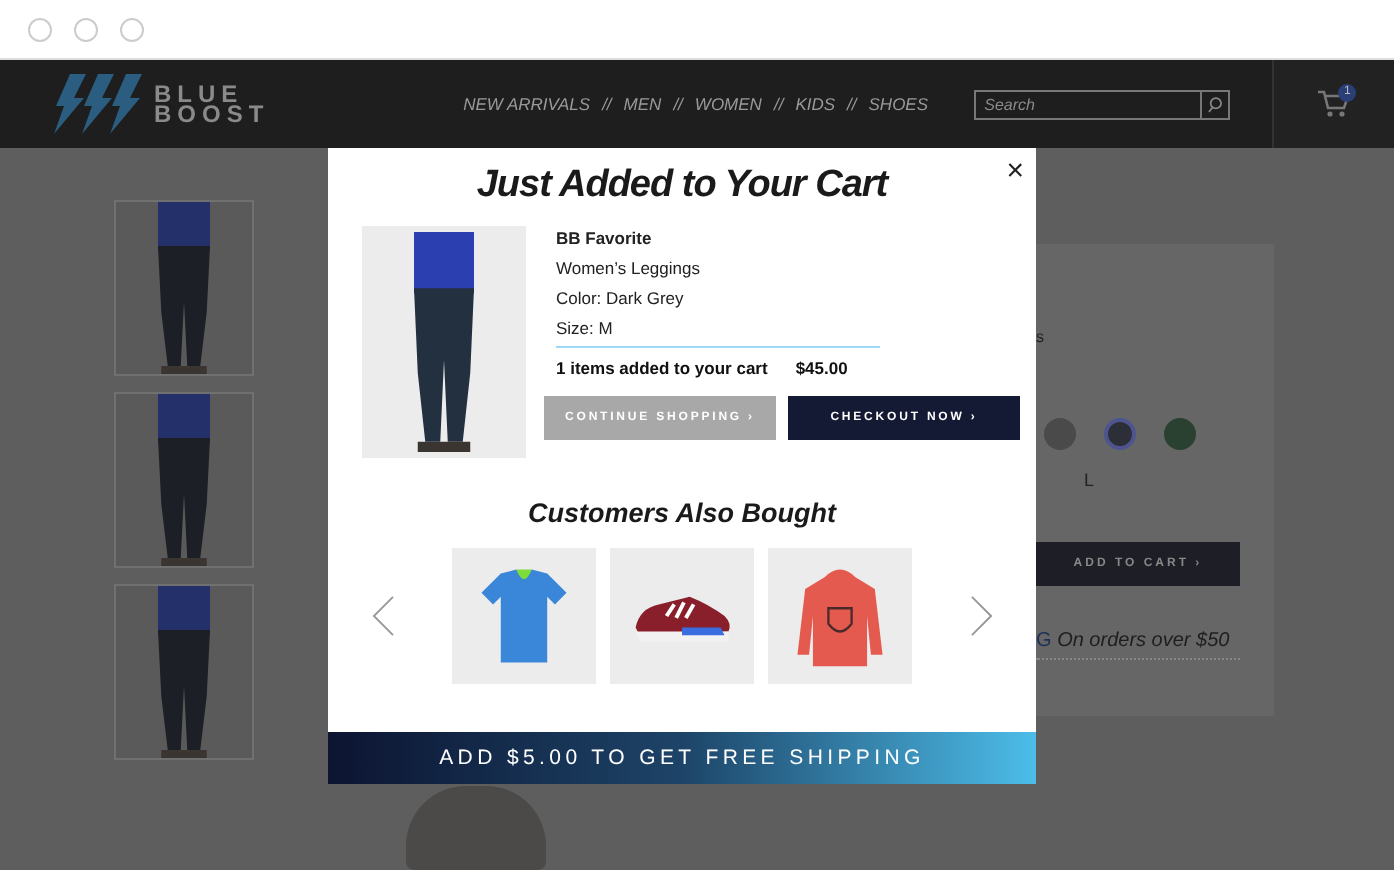  I want to click on free-shipping-banner: ADD $5.00 TO GET FREE SHIPPING, so click(682, 758).